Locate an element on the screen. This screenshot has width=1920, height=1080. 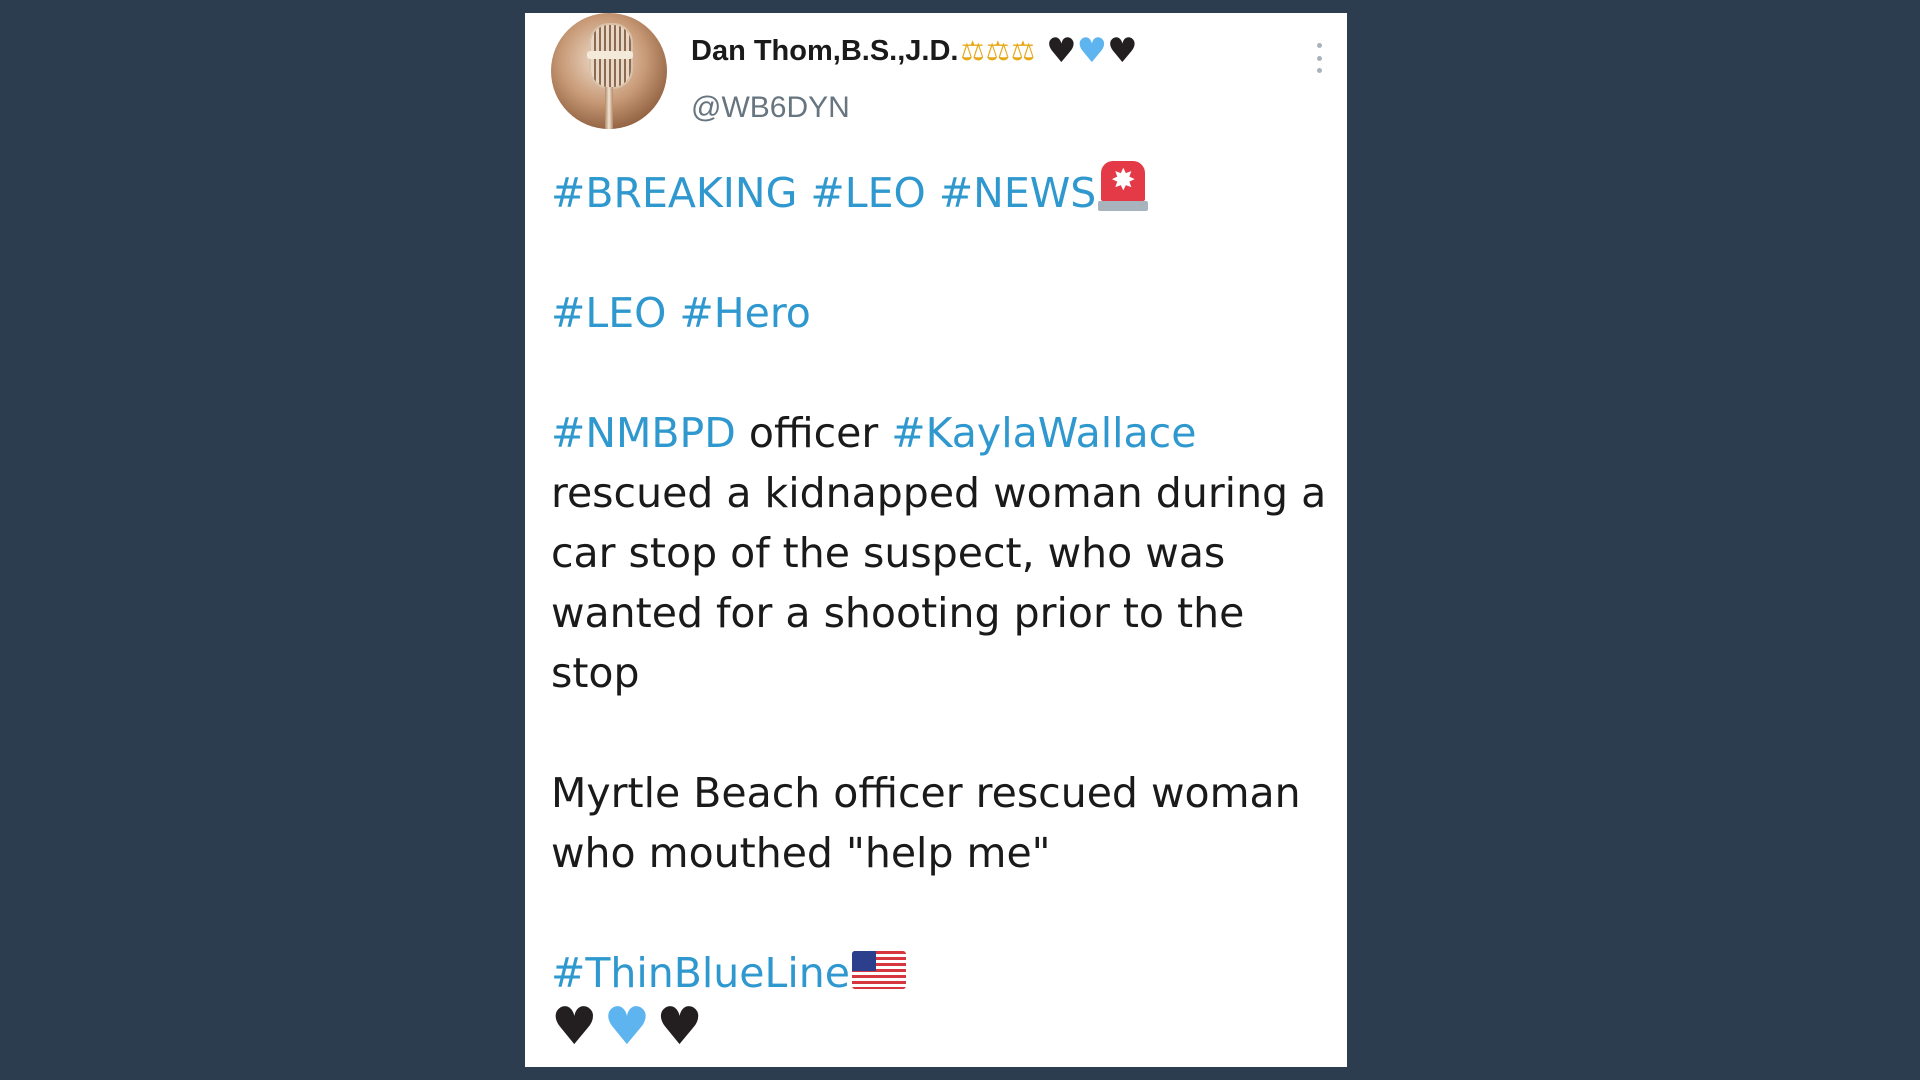
hashtag-kaylawallace: #KaylaWallace is located at coordinates (1043, 433).